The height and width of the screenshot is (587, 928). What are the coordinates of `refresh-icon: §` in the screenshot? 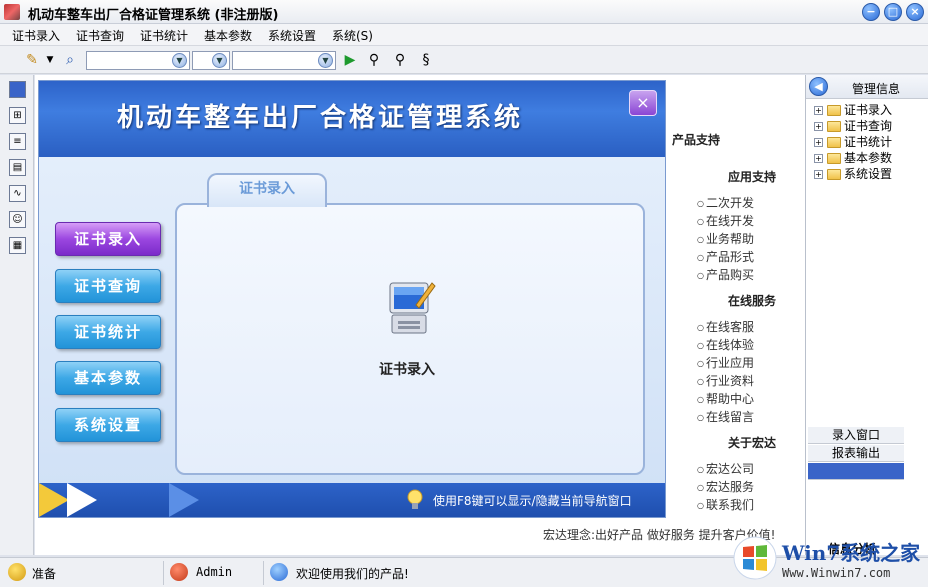 It's located at (426, 60).